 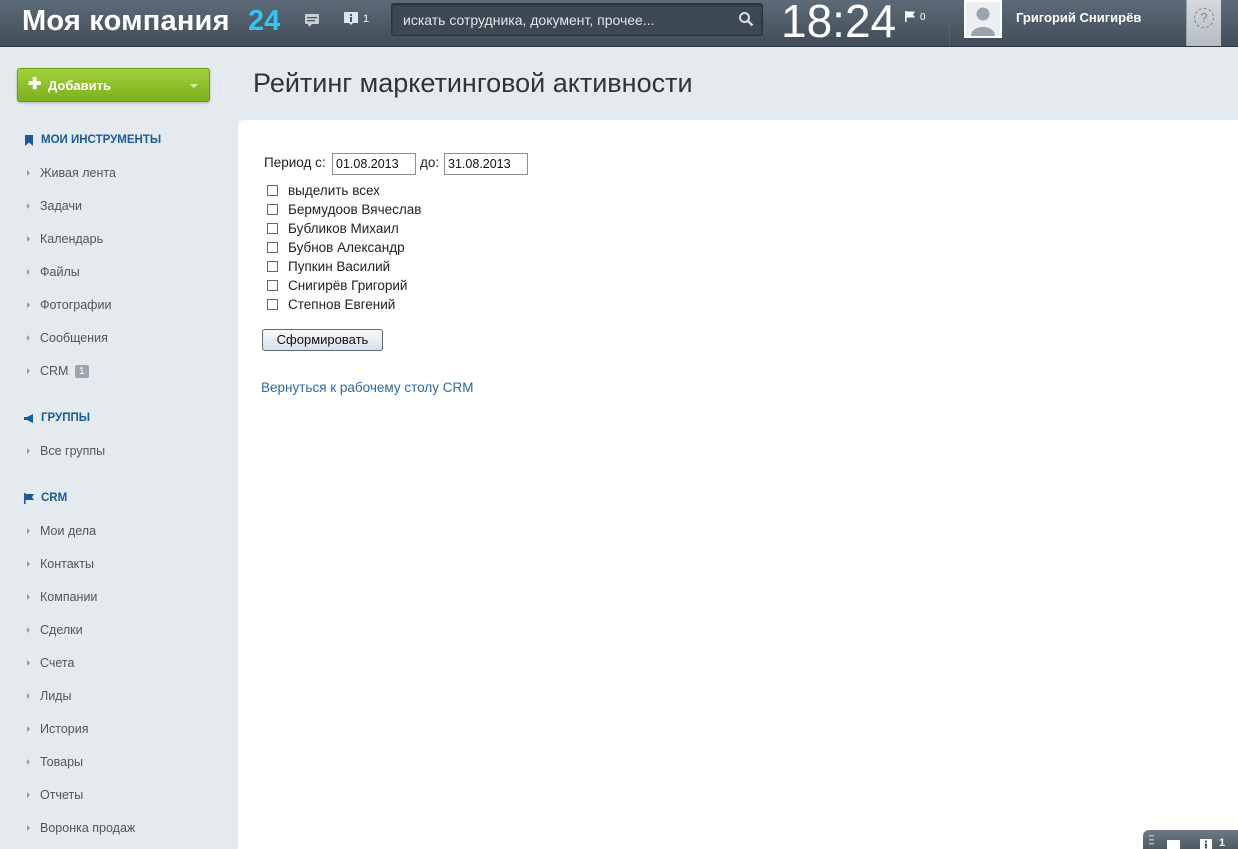 I want to click on flags-button: 0, so click(x=920, y=19).